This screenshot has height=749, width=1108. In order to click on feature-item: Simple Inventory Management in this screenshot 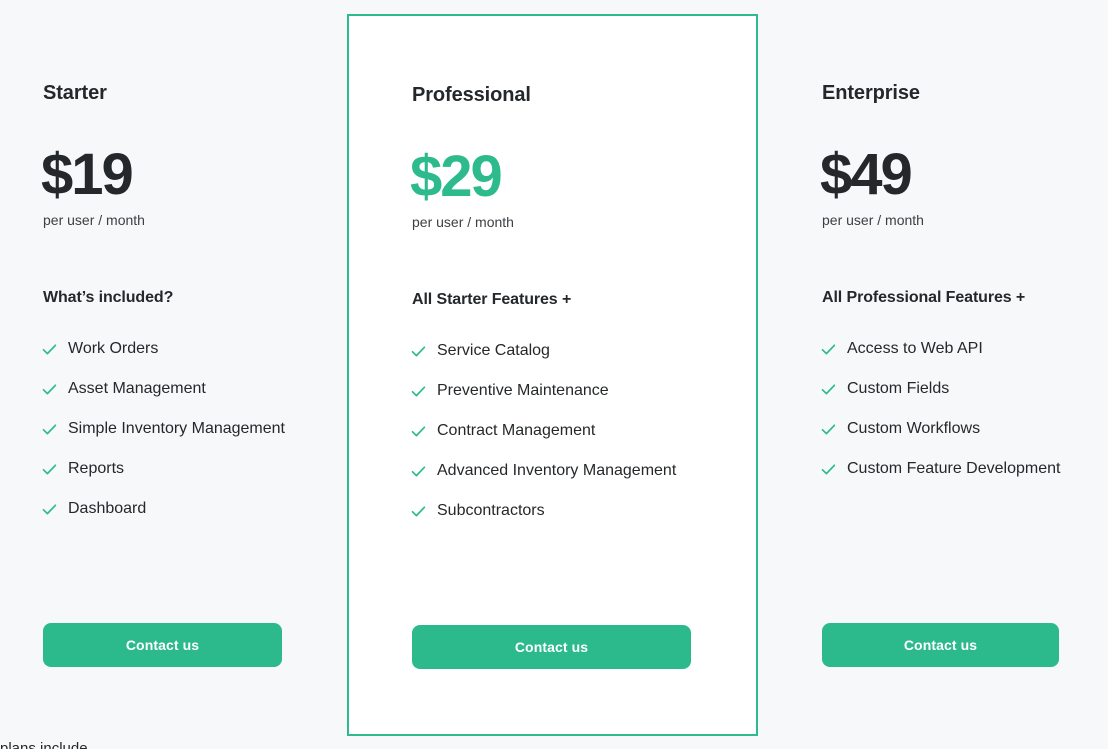, I will do `click(171, 429)`.